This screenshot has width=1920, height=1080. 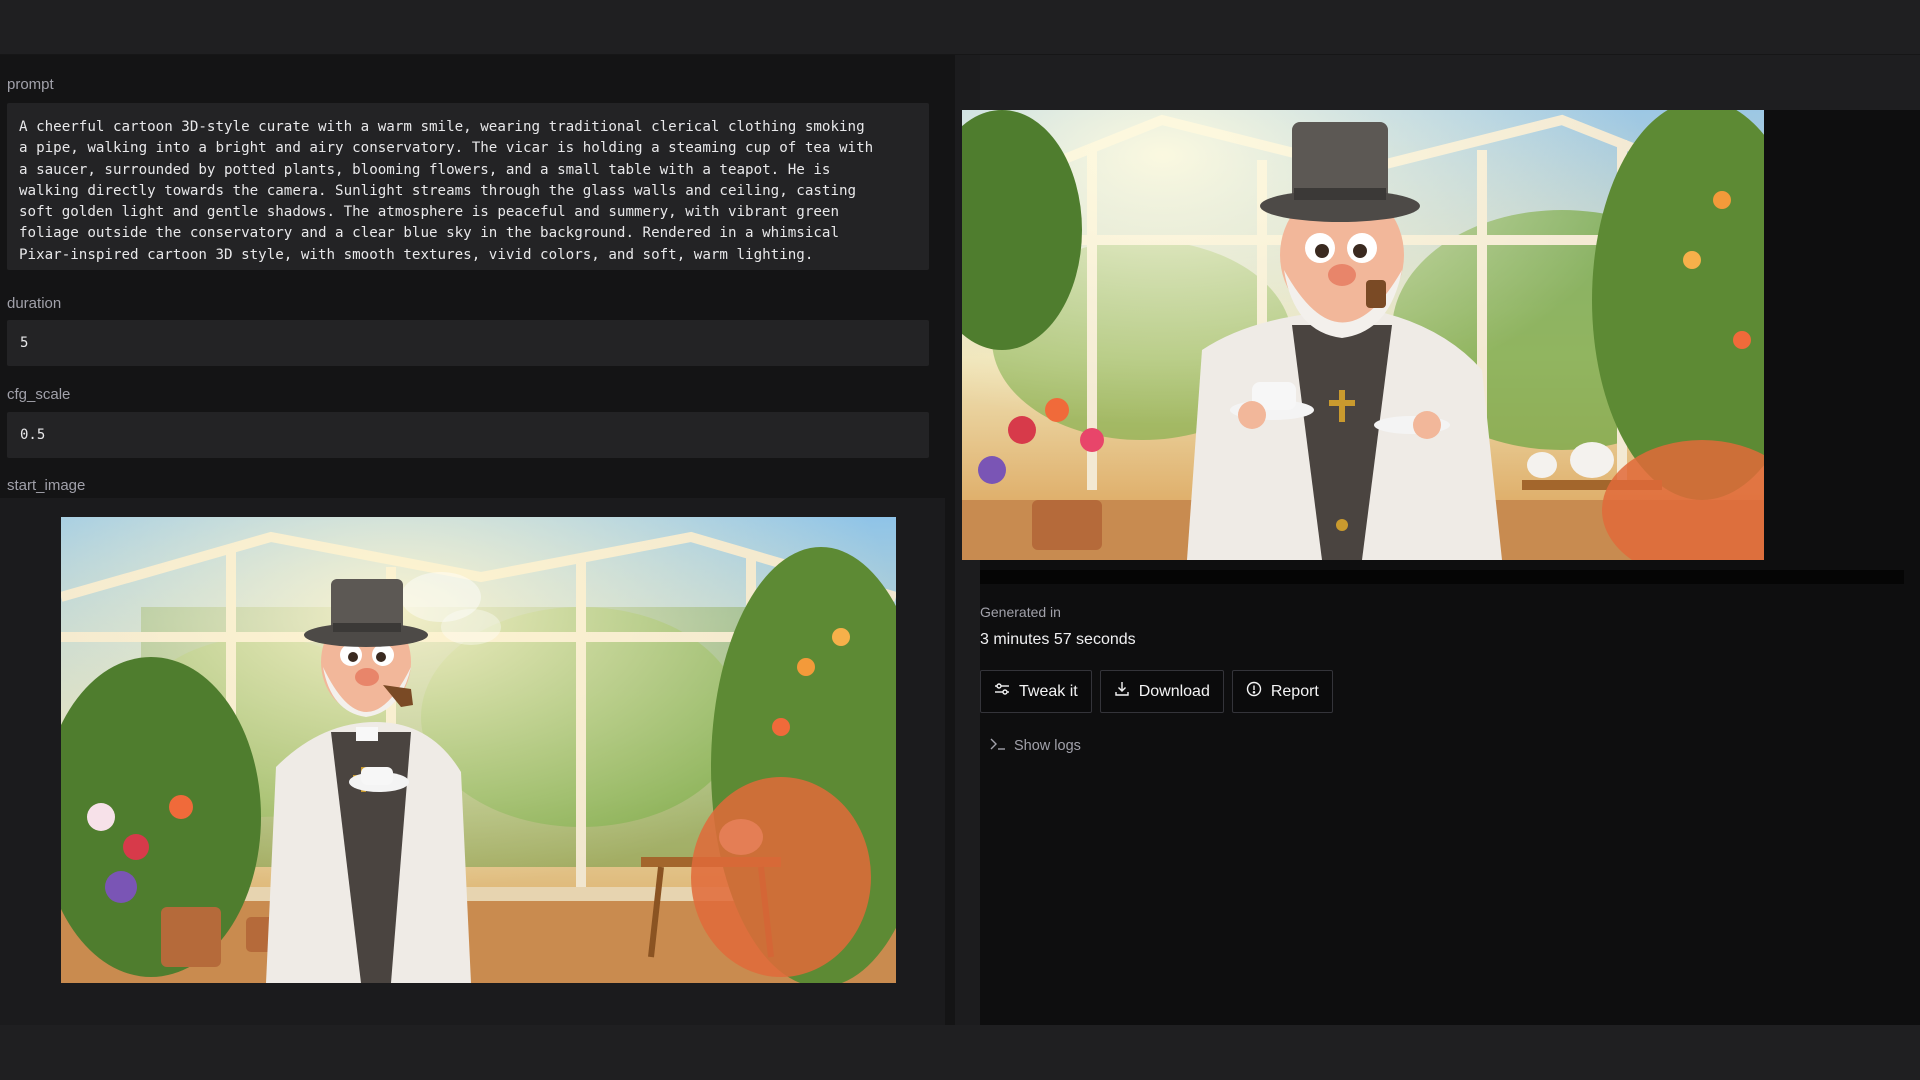 I want to click on result-header, so click(x=1450, y=82).